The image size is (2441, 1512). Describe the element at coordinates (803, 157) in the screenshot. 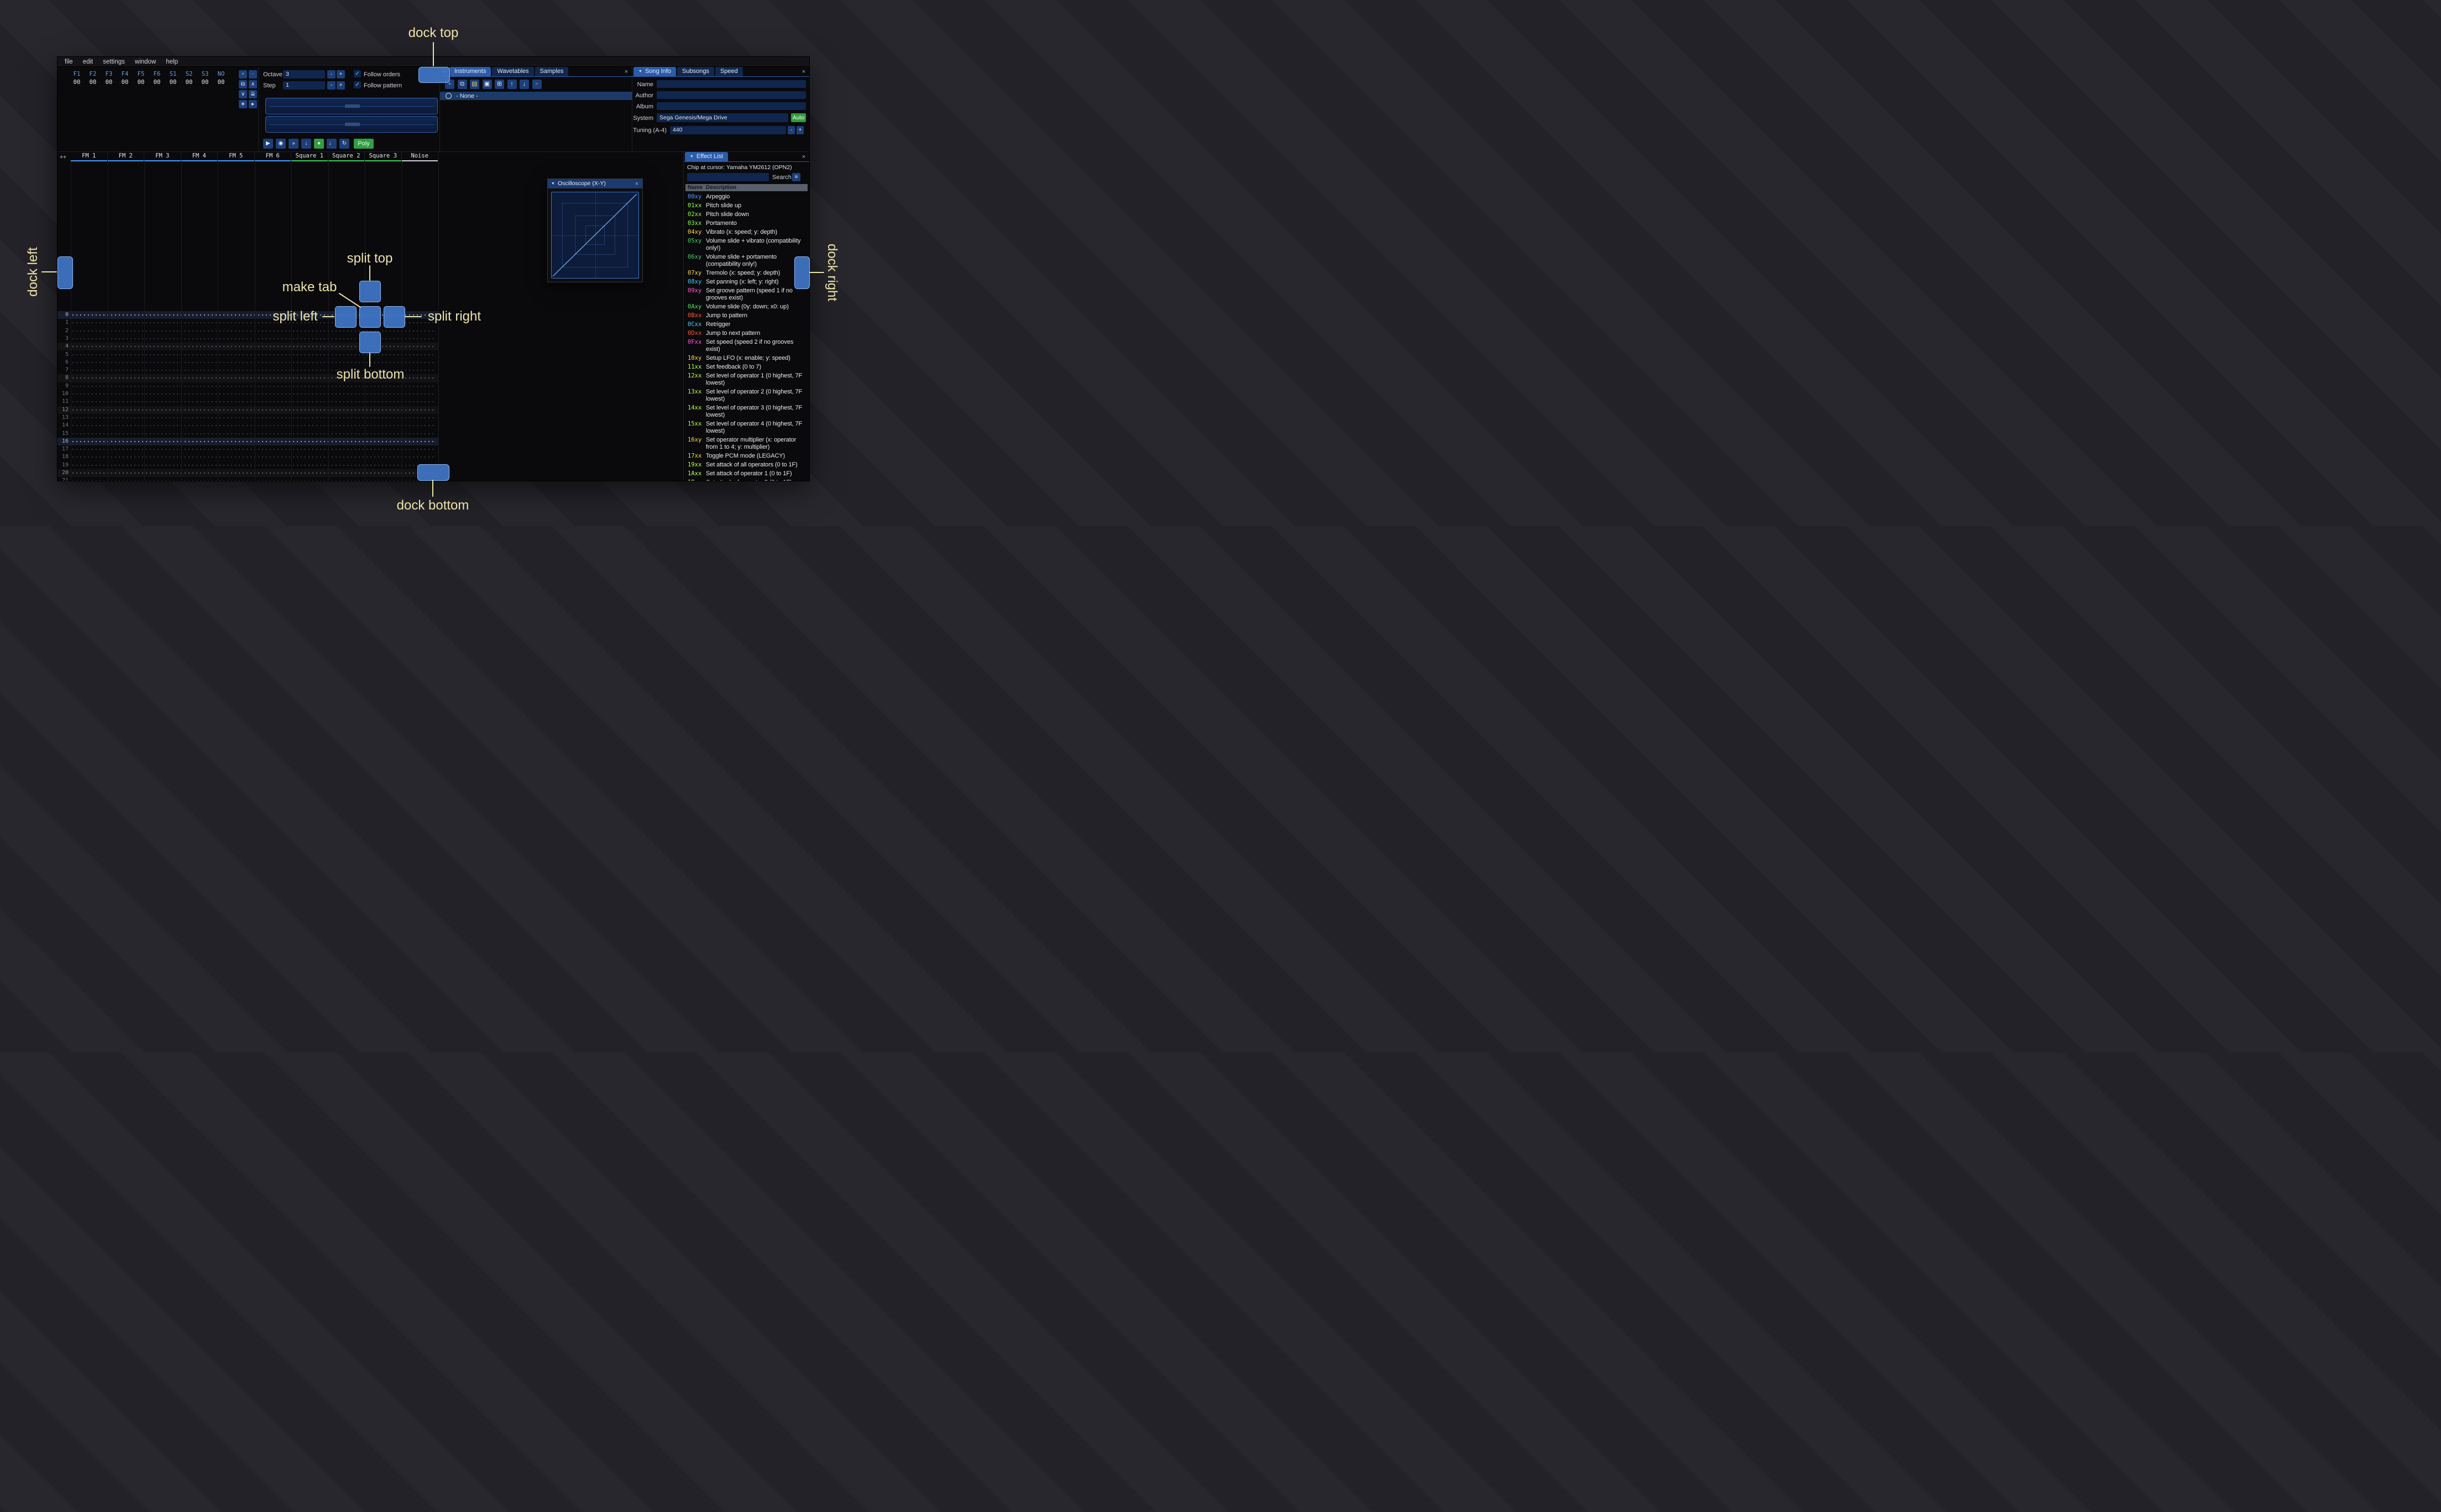

I see `close-effect-list-button: ×` at that location.